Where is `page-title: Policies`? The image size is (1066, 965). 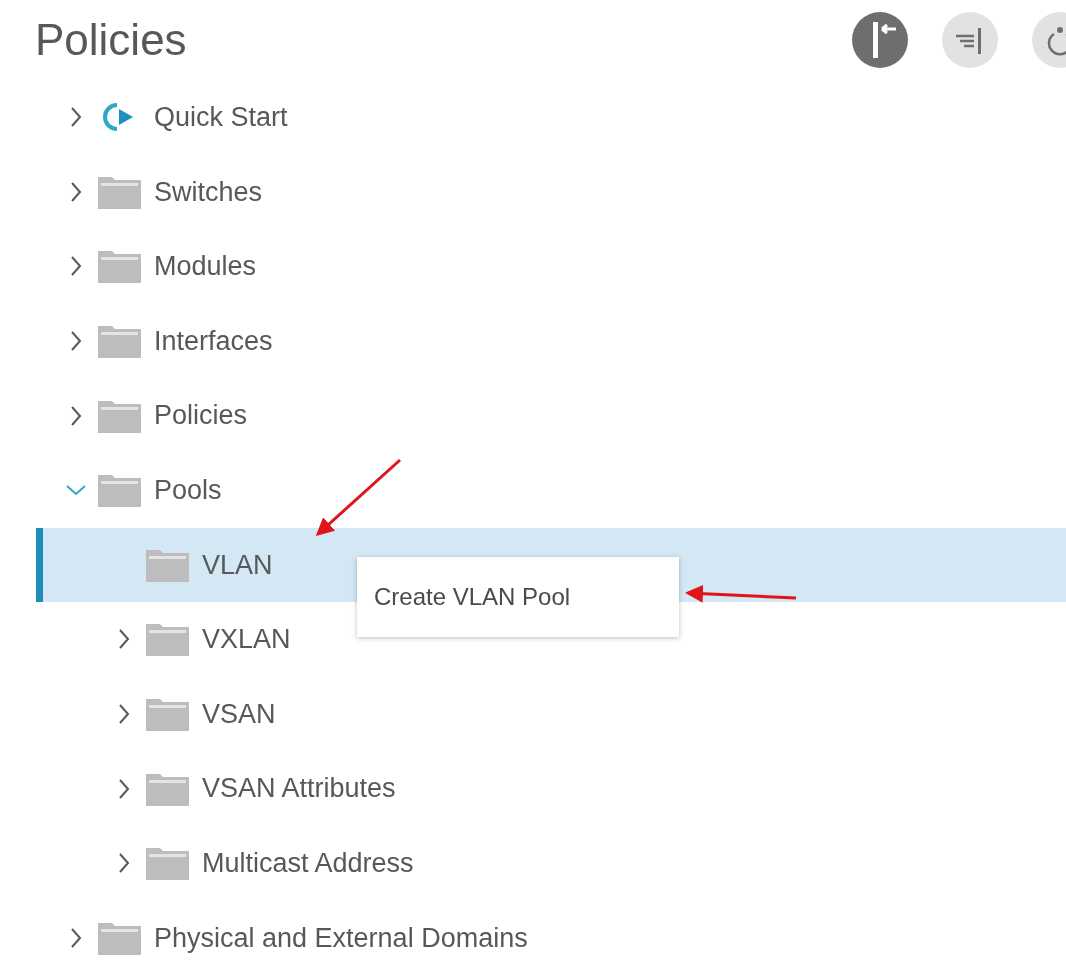 page-title: Policies is located at coordinates (111, 40).